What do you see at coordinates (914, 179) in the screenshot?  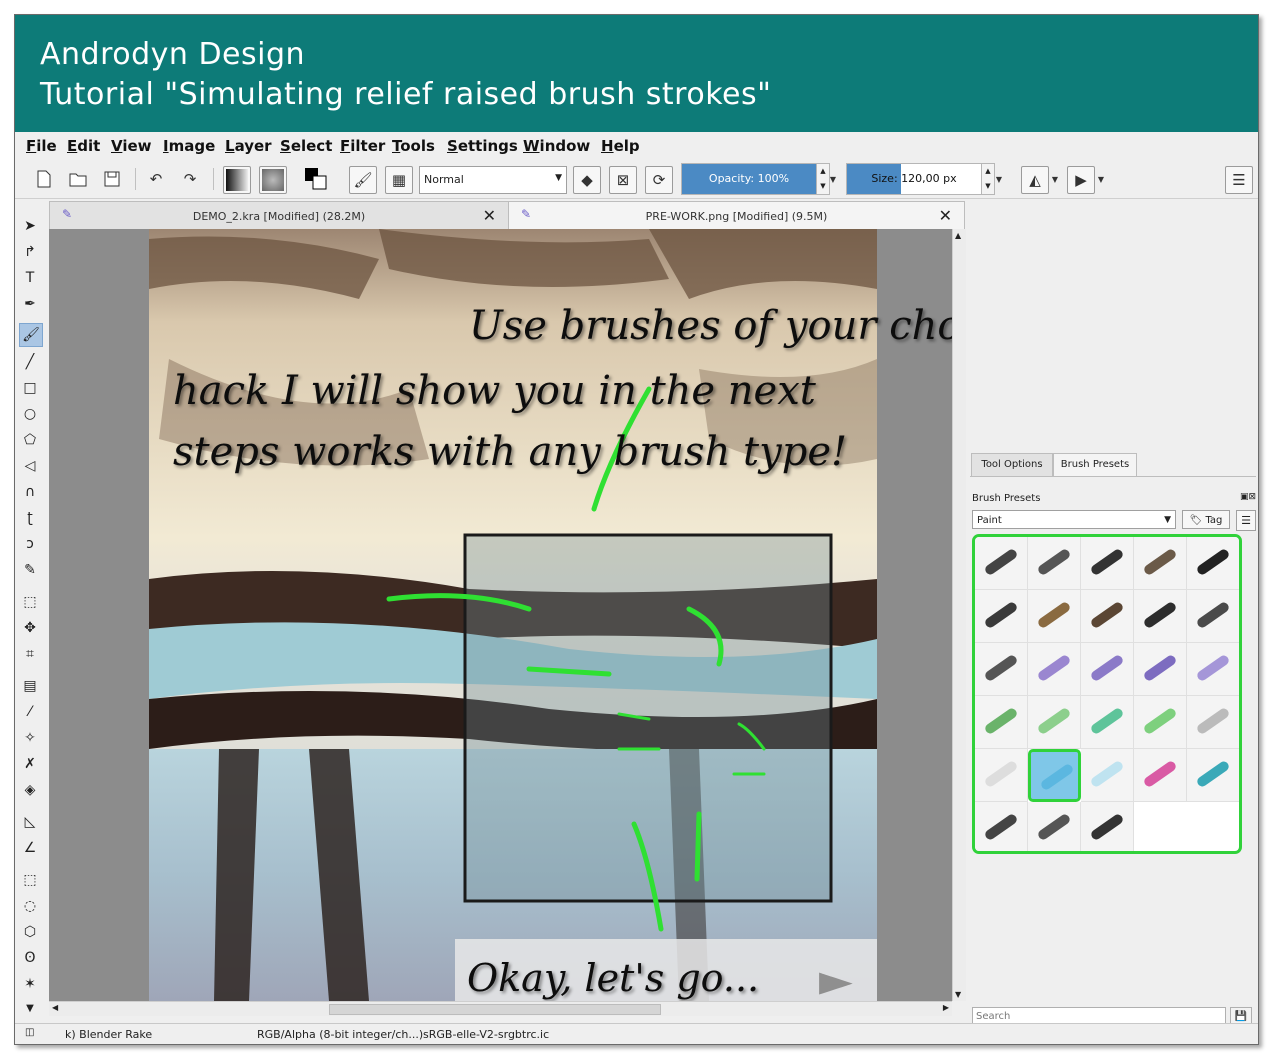 I see `size-slider: Size: 120,00 px` at bounding box center [914, 179].